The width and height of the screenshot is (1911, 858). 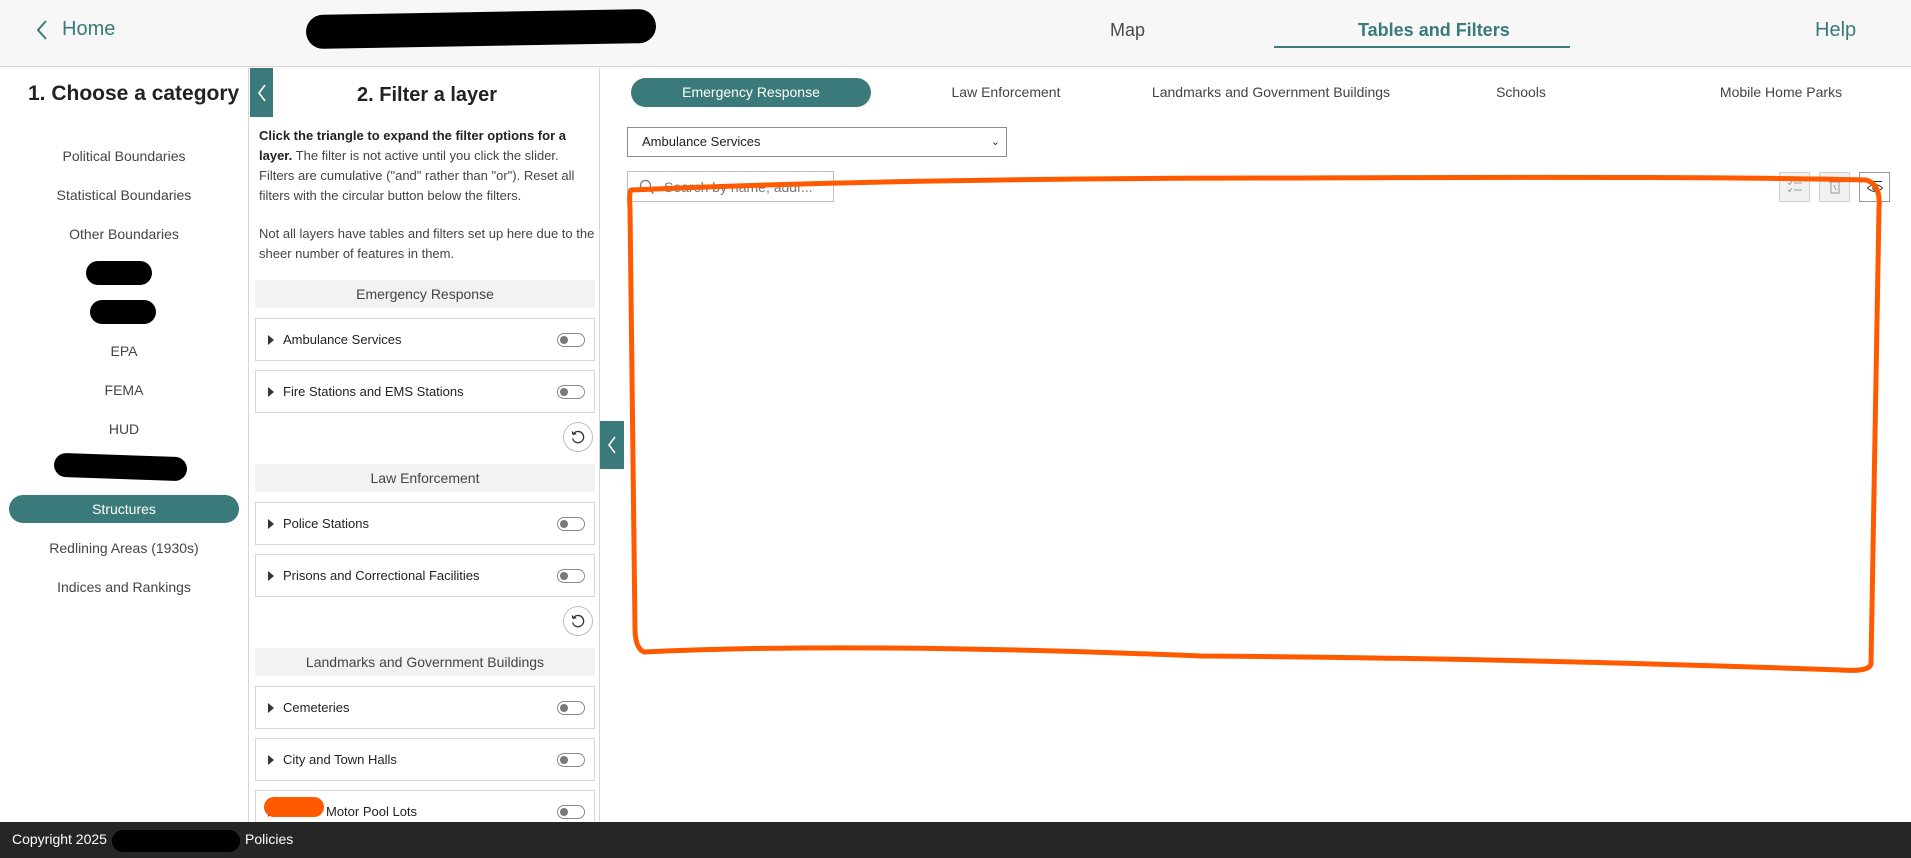 I want to click on trash-icon, so click(x=1834, y=186).